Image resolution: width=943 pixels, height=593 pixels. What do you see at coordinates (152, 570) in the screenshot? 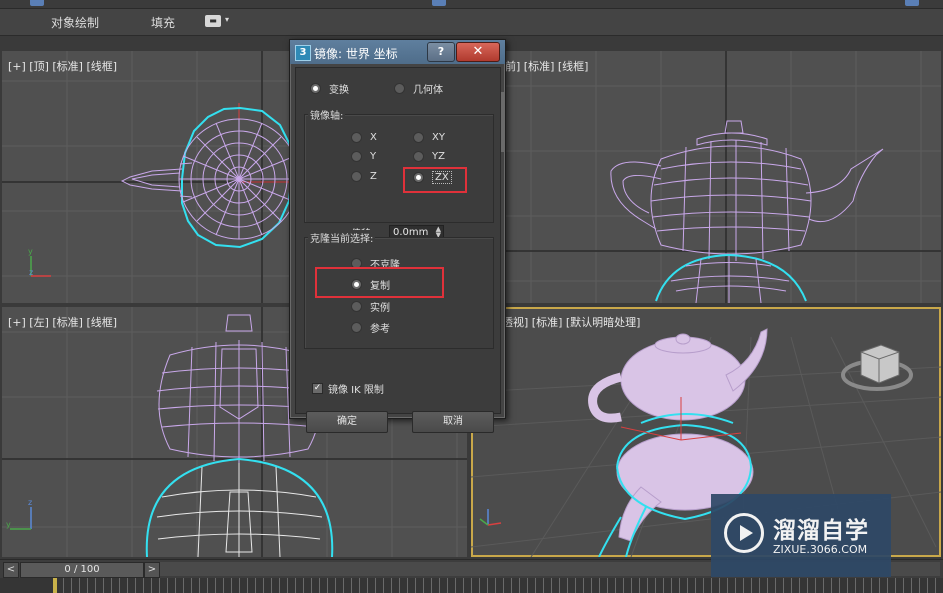
I see `next-frame-button: >` at bounding box center [152, 570].